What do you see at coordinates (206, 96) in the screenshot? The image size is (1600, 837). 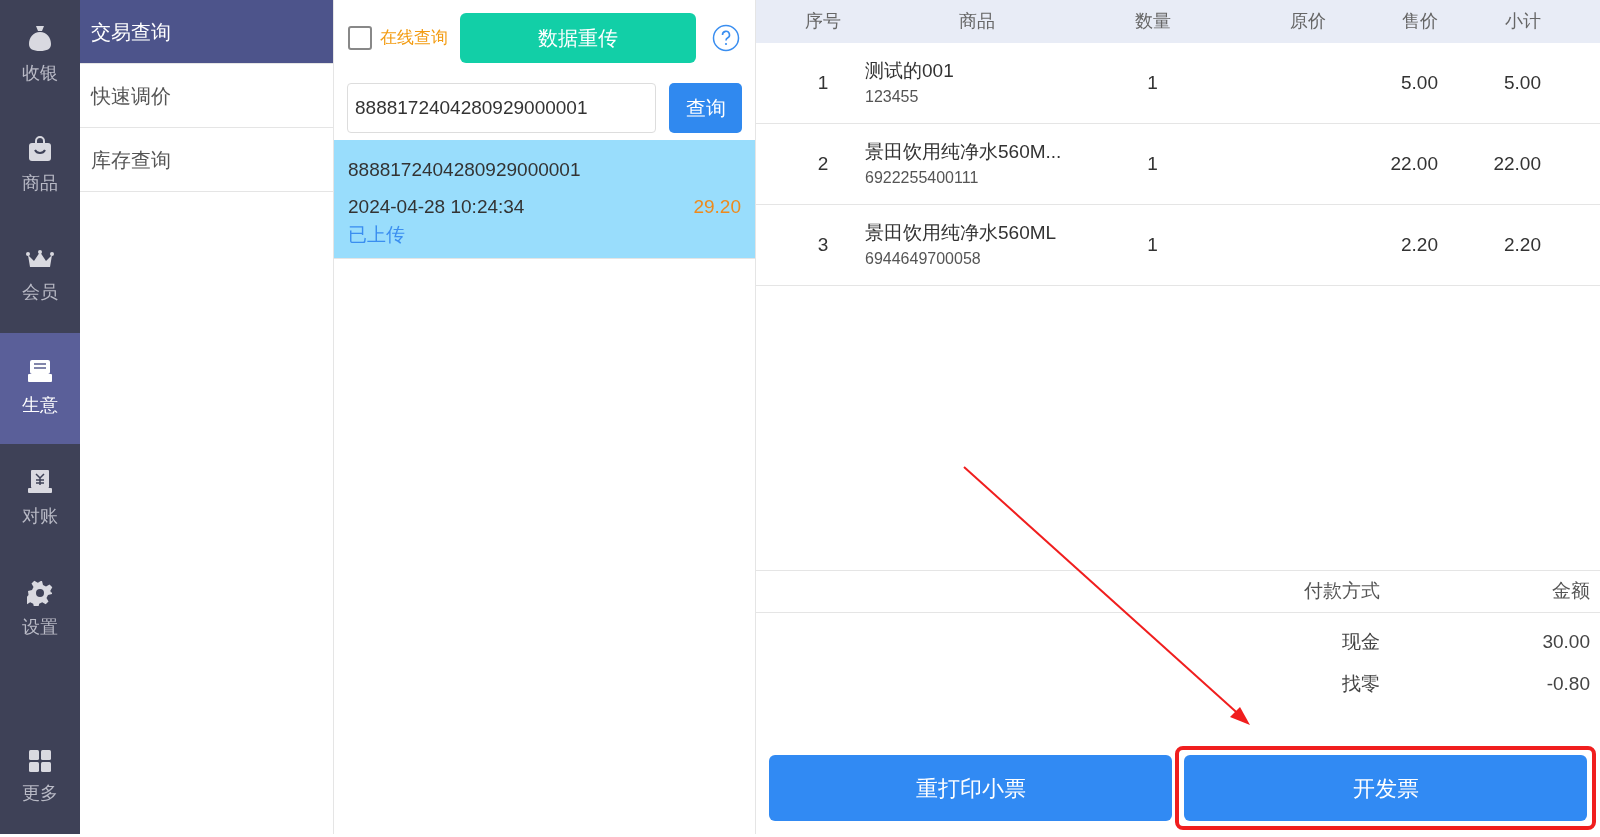 I see `submenu-item: 快速调价` at bounding box center [206, 96].